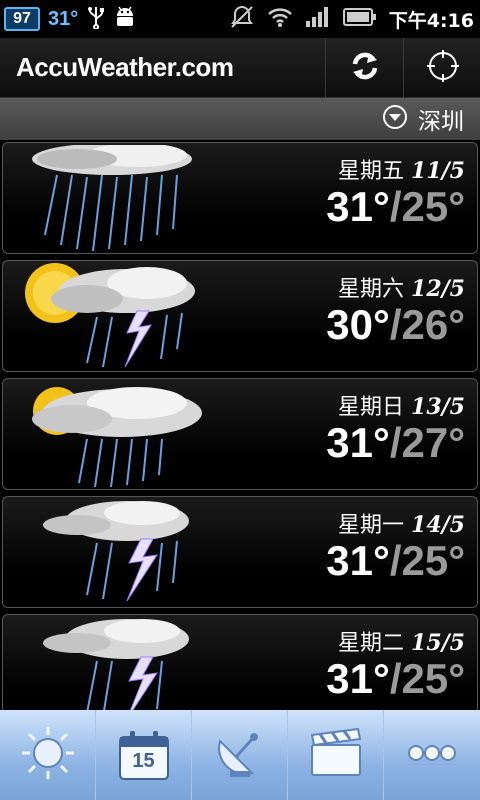 The height and width of the screenshot is (800, 480). What do you see at coordinates (438, 643) in the screenshot?
I see `forecast-date: 15/5` at bounding box center [438, 643].